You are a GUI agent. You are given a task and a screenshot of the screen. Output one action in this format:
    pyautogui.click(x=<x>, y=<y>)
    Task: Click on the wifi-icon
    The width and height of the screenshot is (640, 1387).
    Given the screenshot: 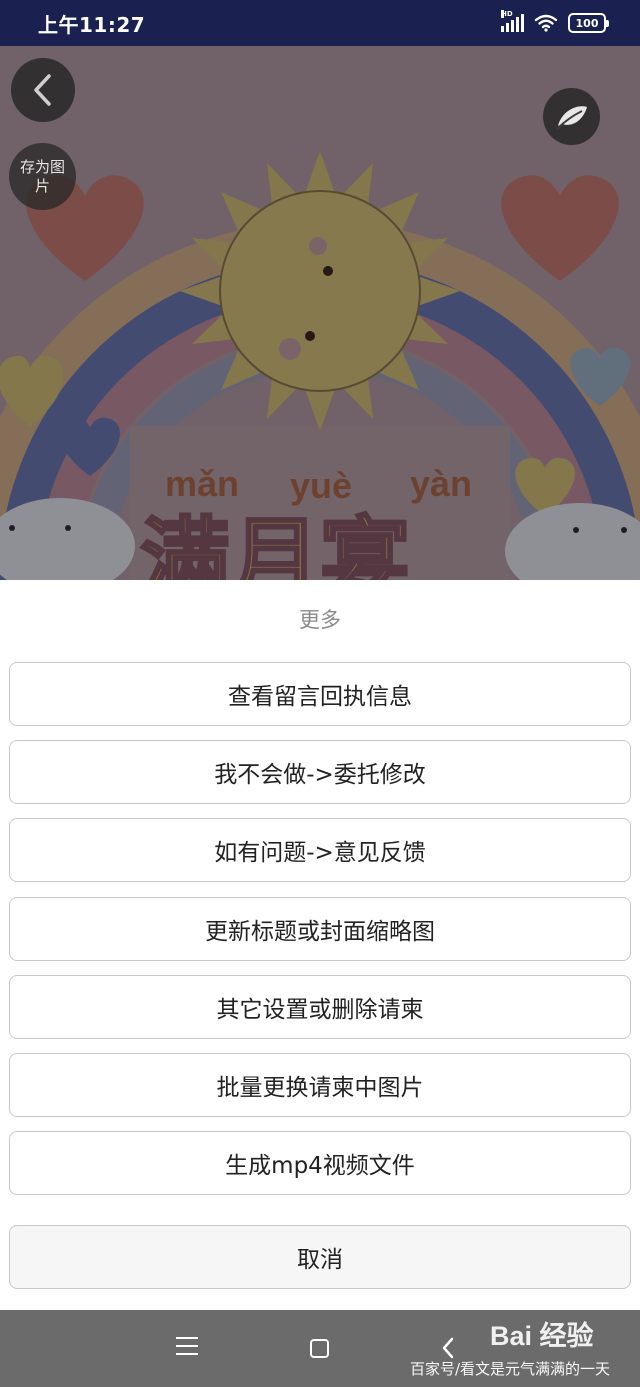 What is the action you would take?
    pyautogui.click(x=546, y=23)
    